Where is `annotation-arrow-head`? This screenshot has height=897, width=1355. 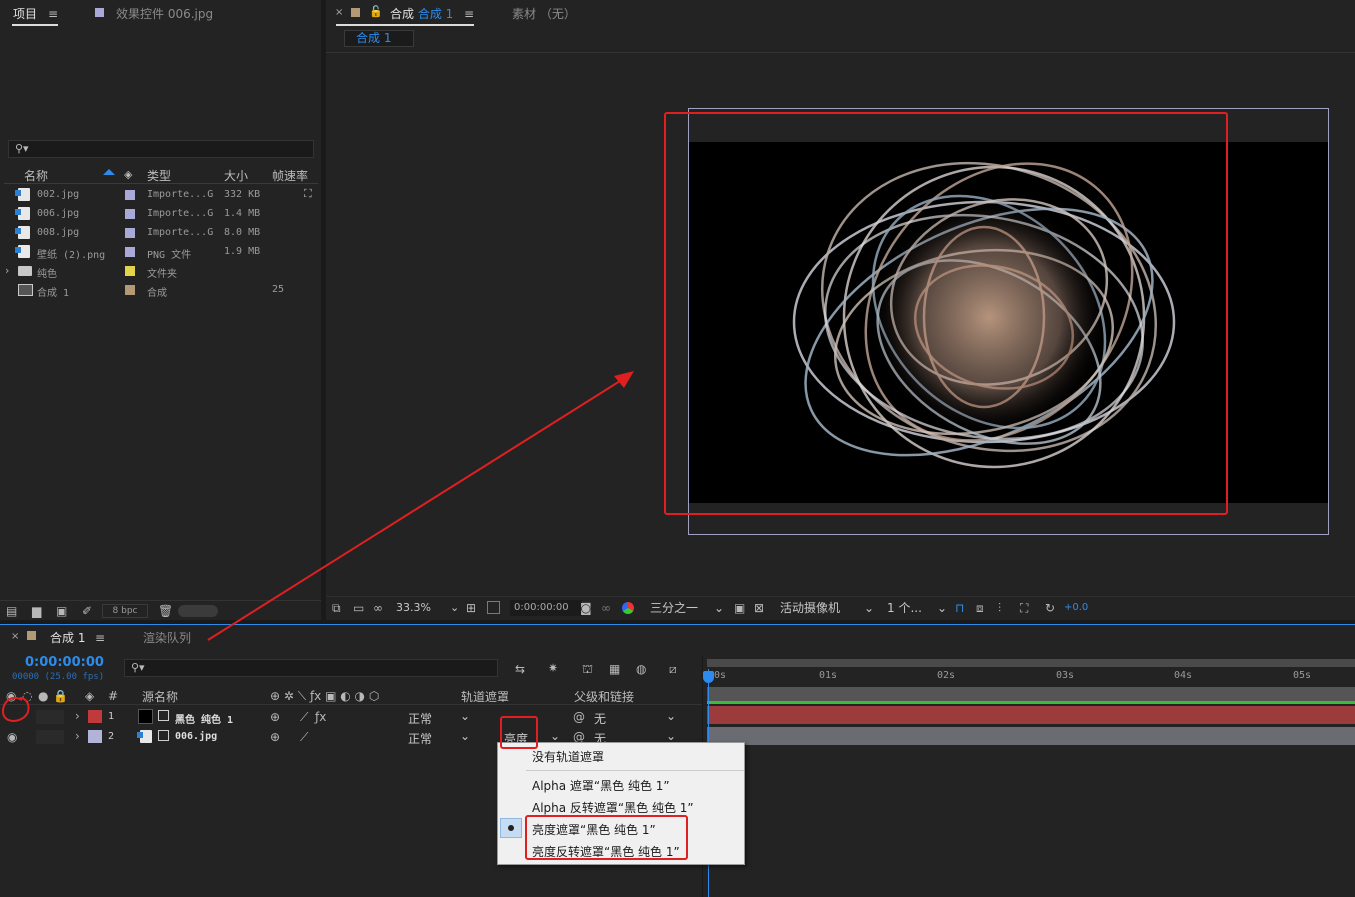 annotation-arrow-head is located at coordinates (624, 379).